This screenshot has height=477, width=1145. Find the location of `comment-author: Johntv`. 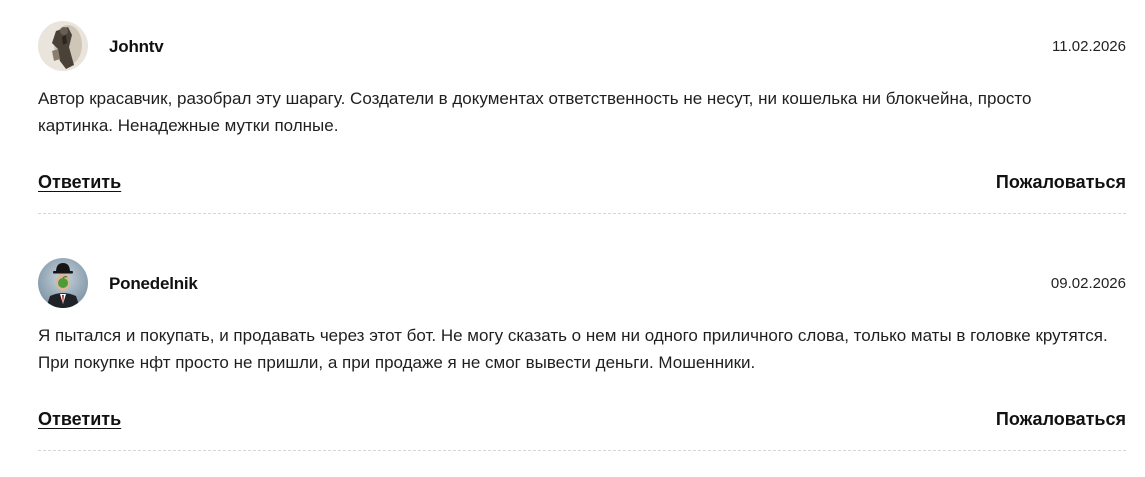

comment-author: Johntv is located at coordinates (136, 46).